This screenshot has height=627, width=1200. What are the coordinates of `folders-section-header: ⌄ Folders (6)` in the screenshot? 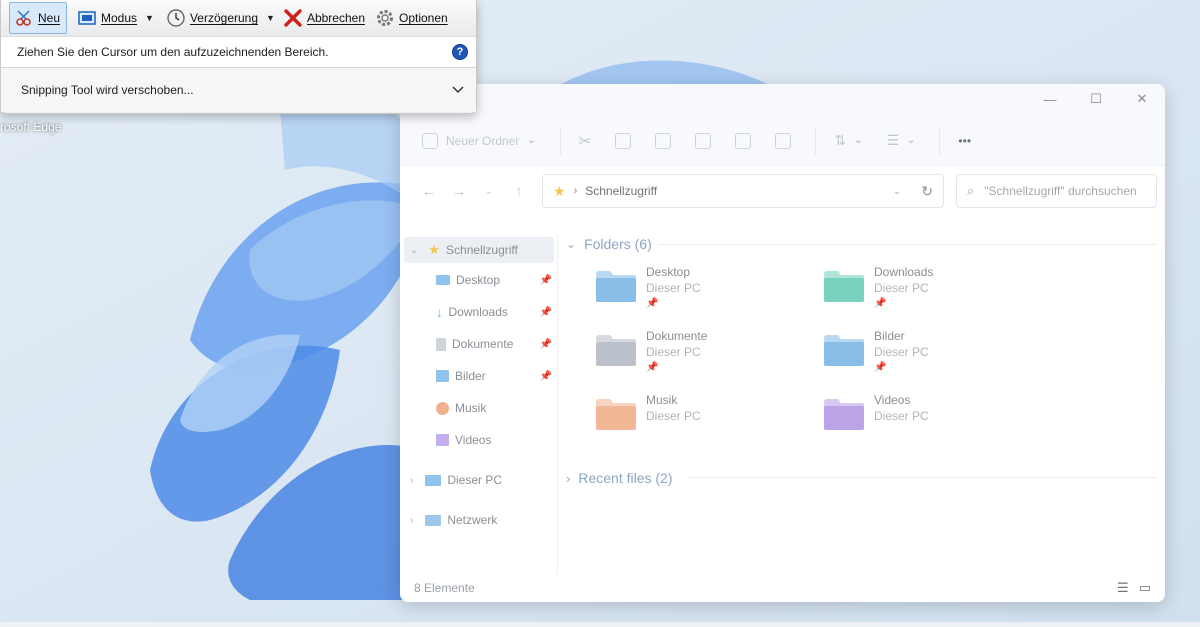 It's located at (609, 244).